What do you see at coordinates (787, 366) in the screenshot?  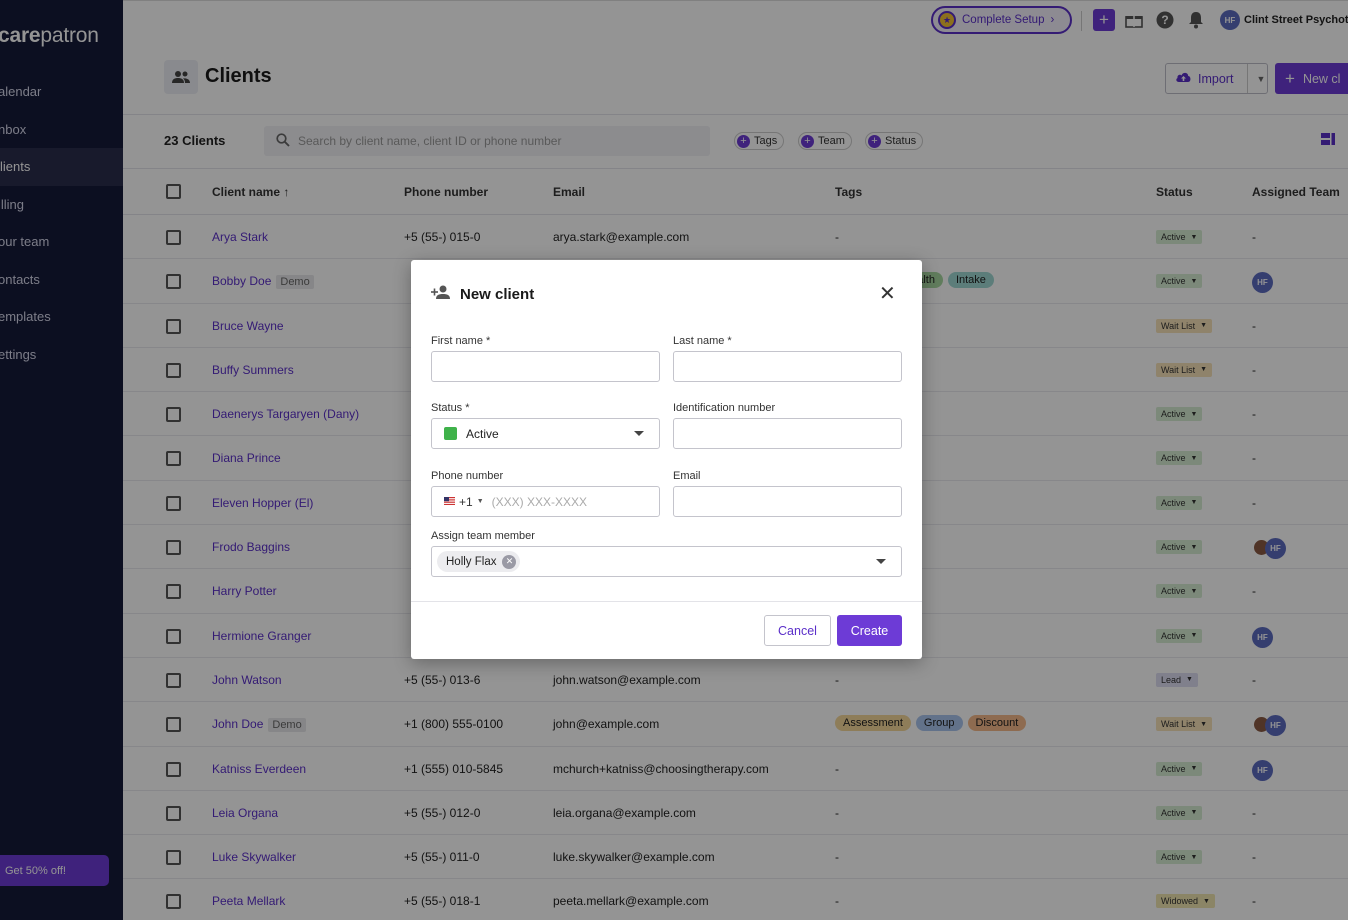 I see `last-name-field` at bounding box center [787, 366].